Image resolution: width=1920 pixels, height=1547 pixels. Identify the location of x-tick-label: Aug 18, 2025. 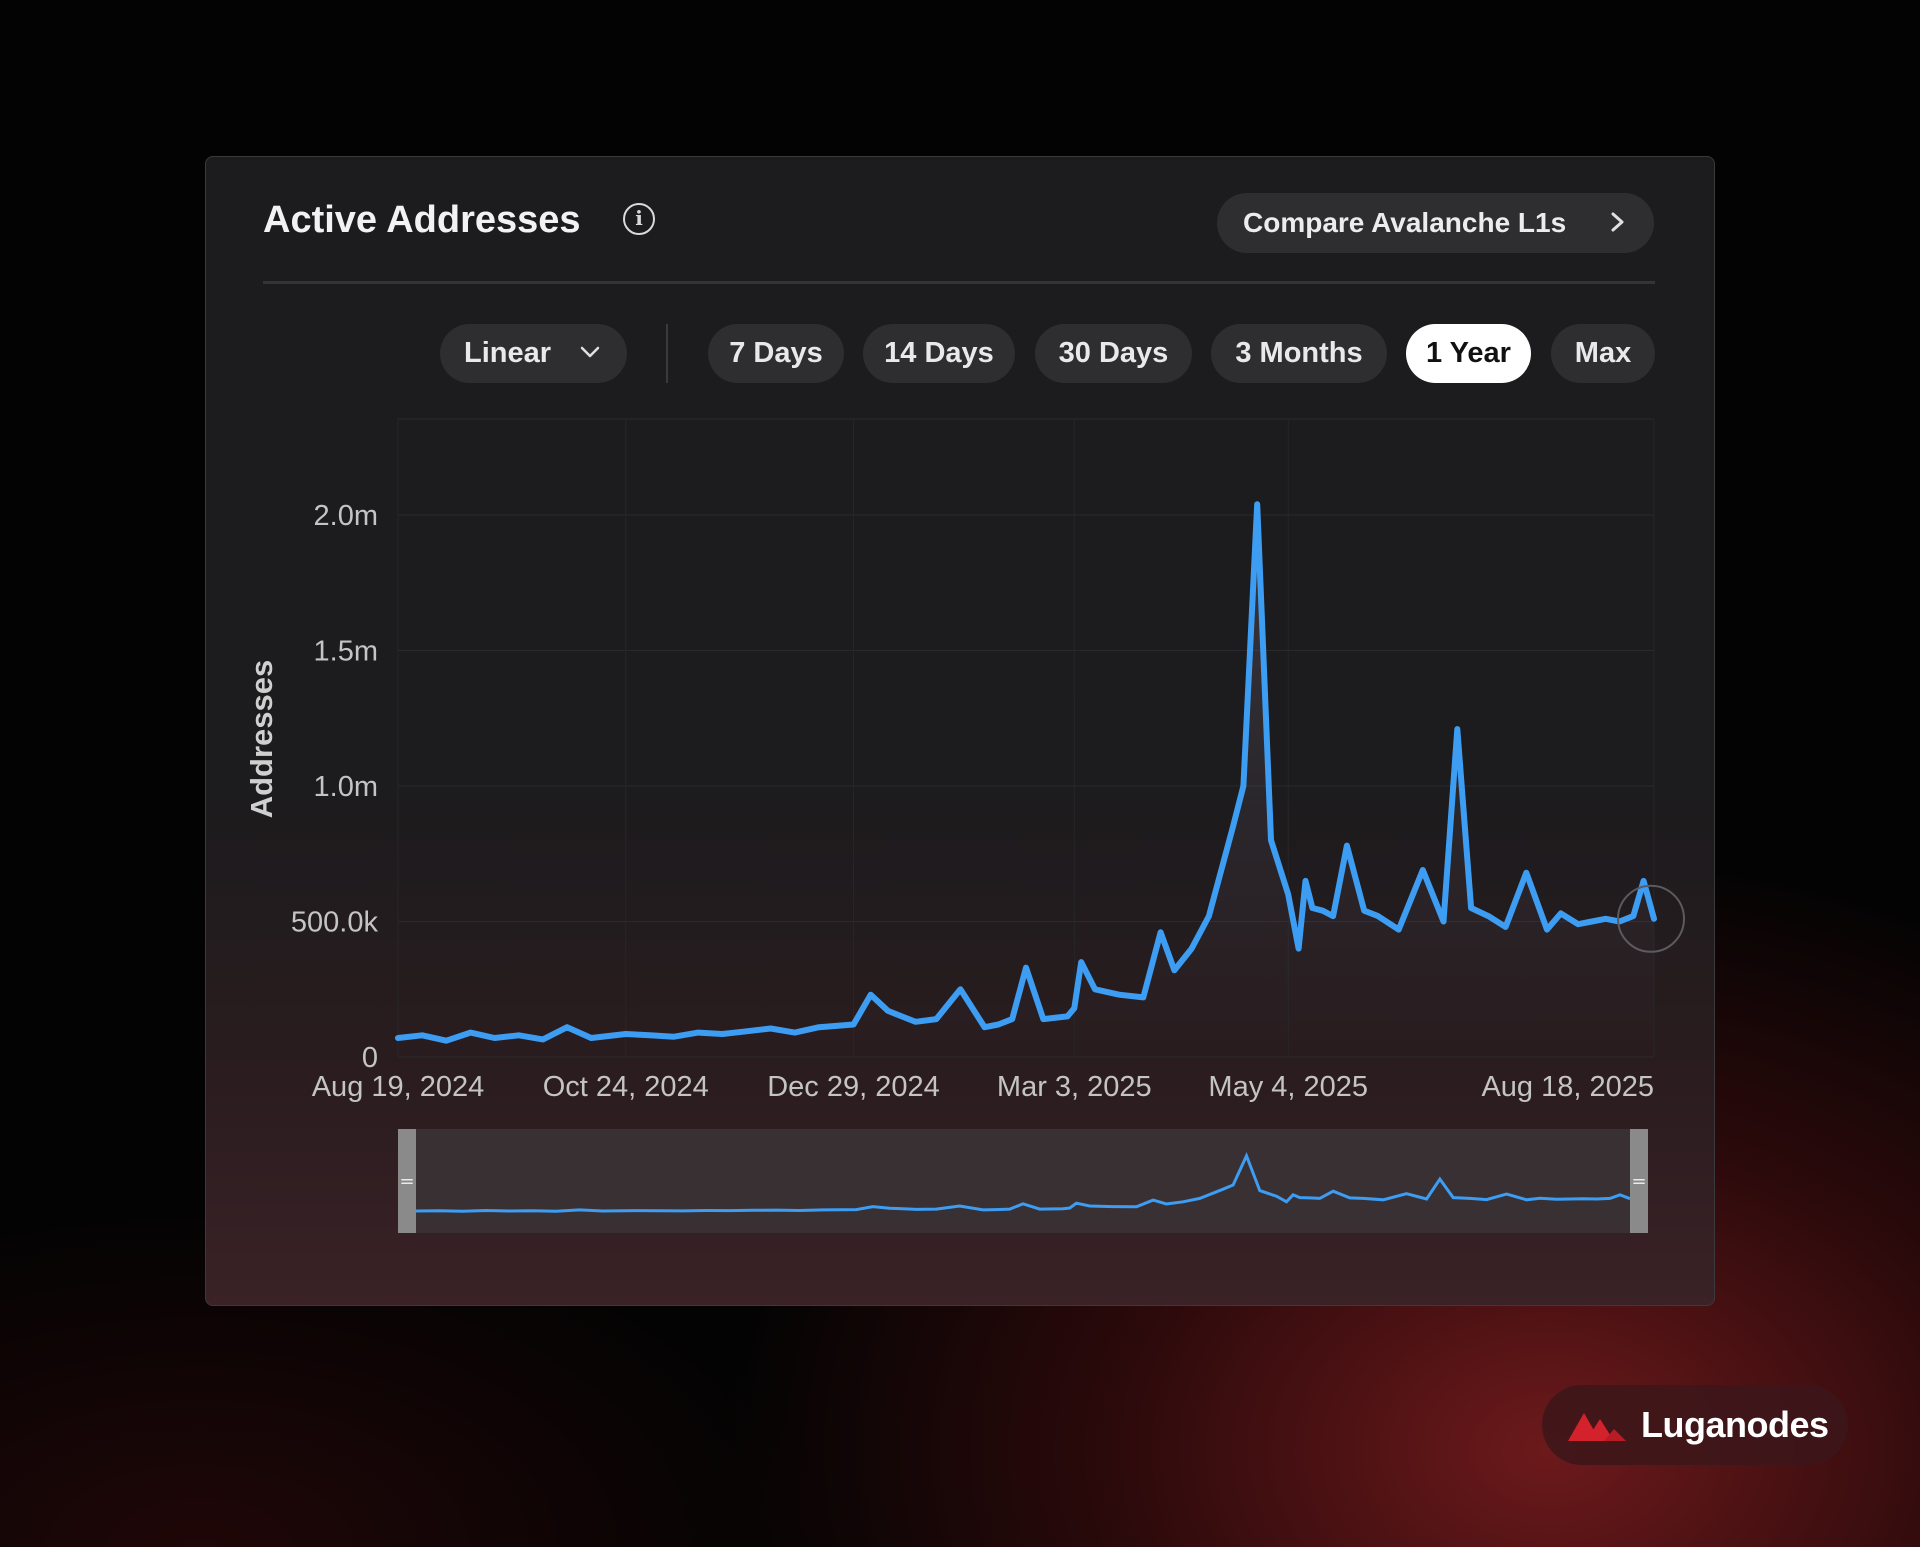
(1567, 1087).